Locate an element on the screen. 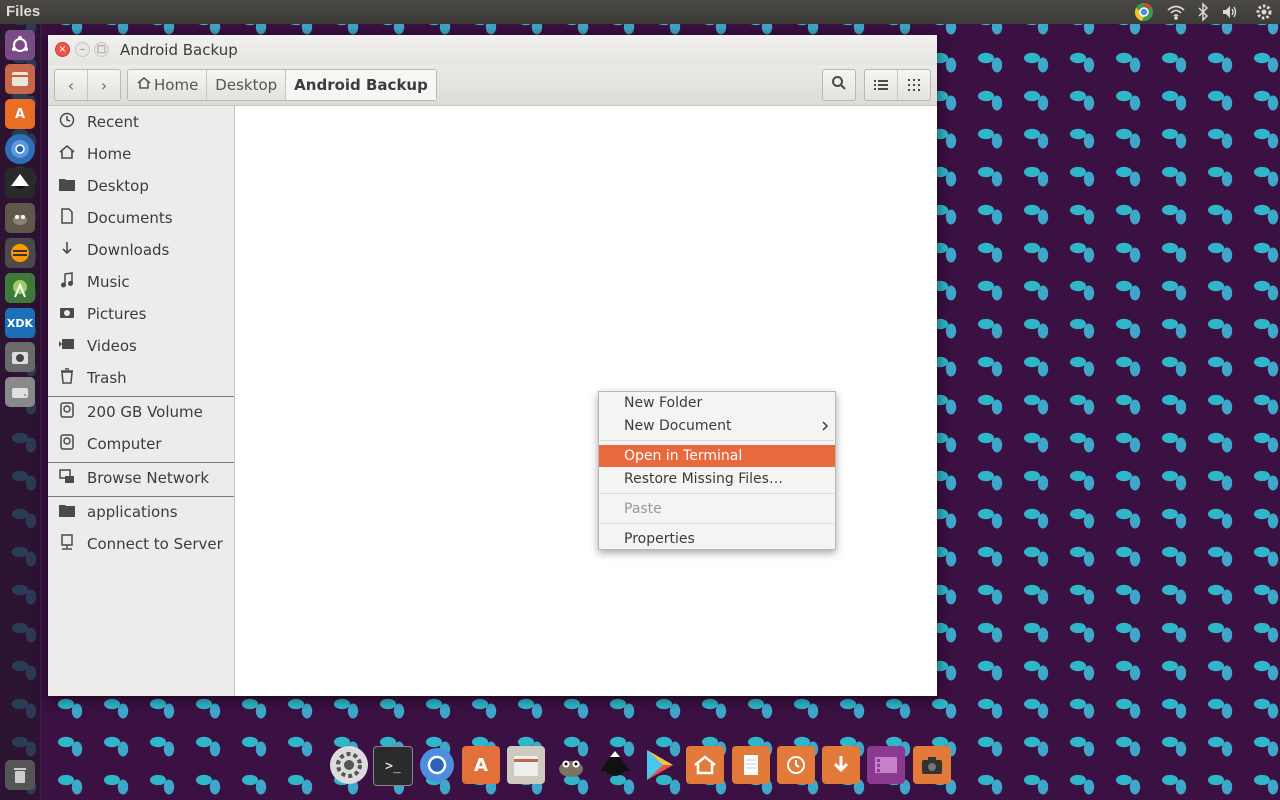  breadcrumb-android-backup: Android Backup is located at coordinates (360, 85).